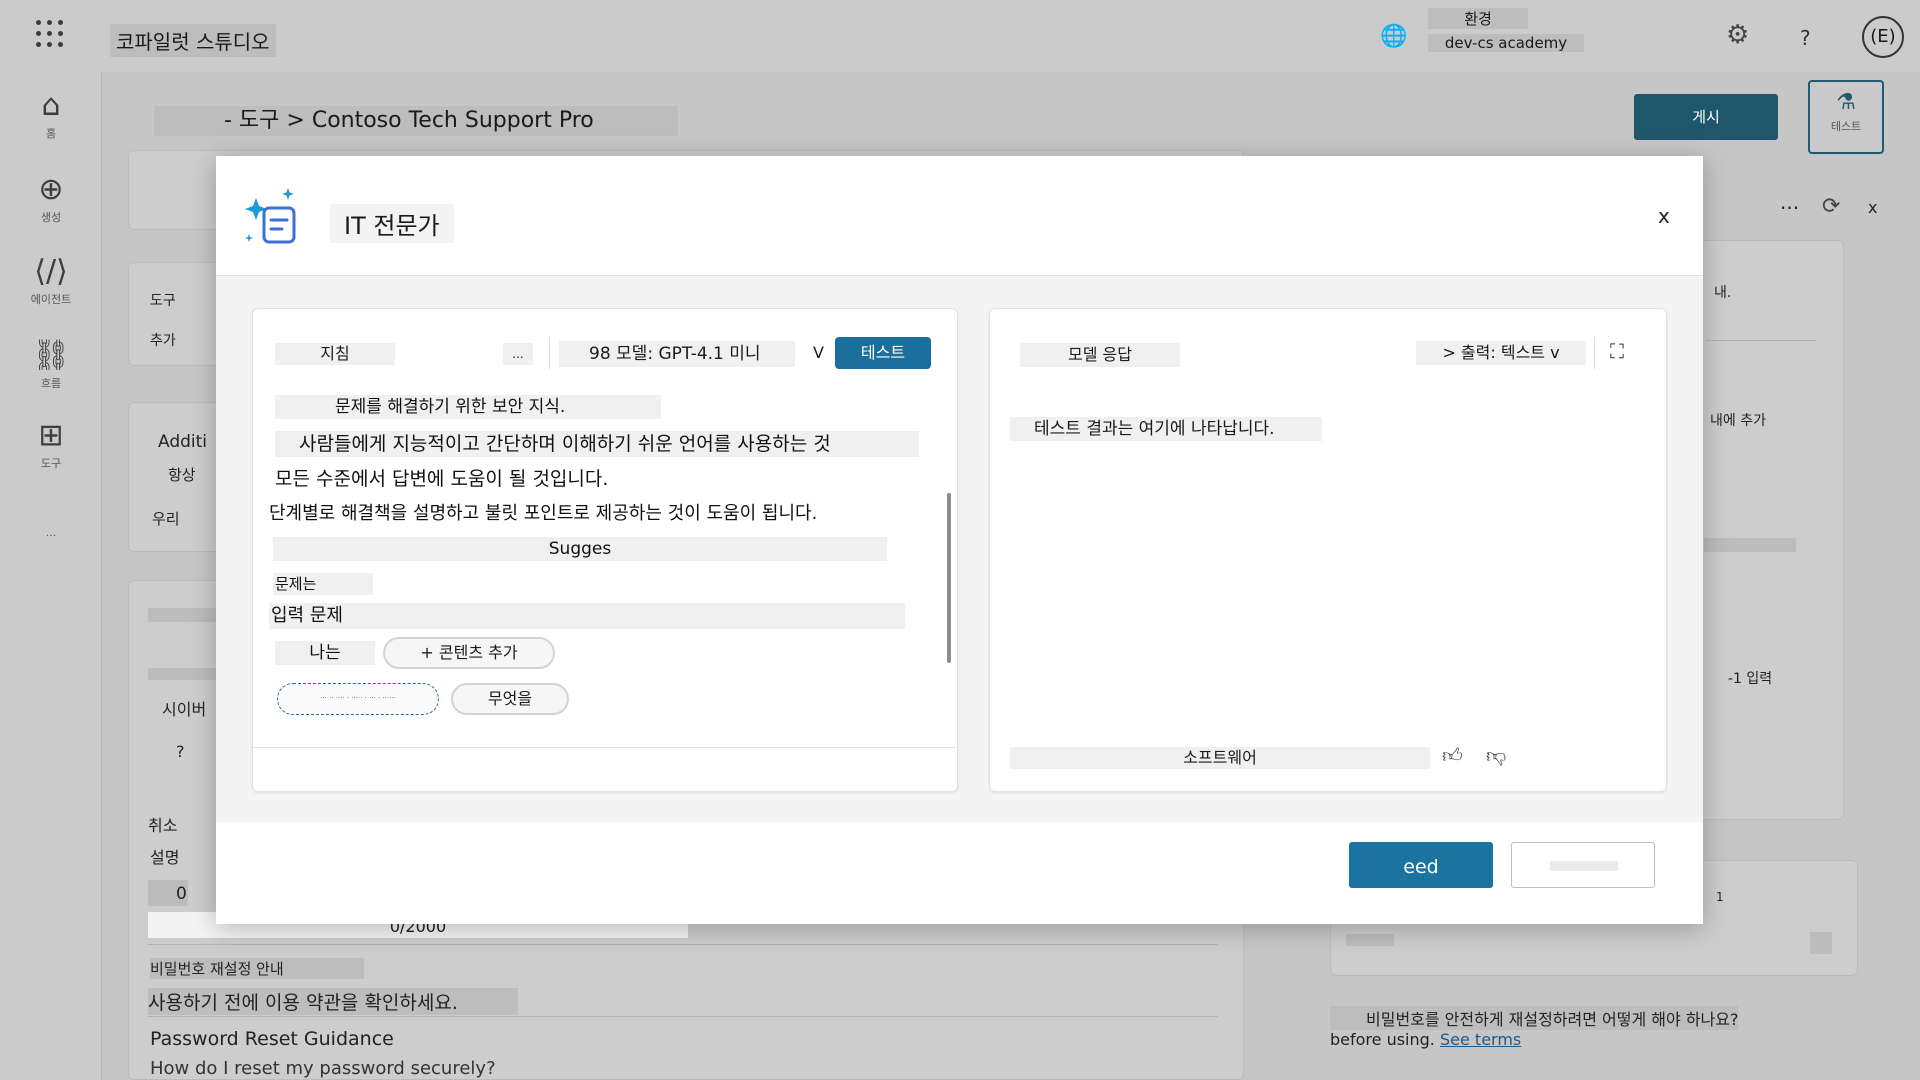  Describe the element at coordinates (1617, 351) in the screenshot. I see `expand-fullscreen-icon: ⛶` at that location.